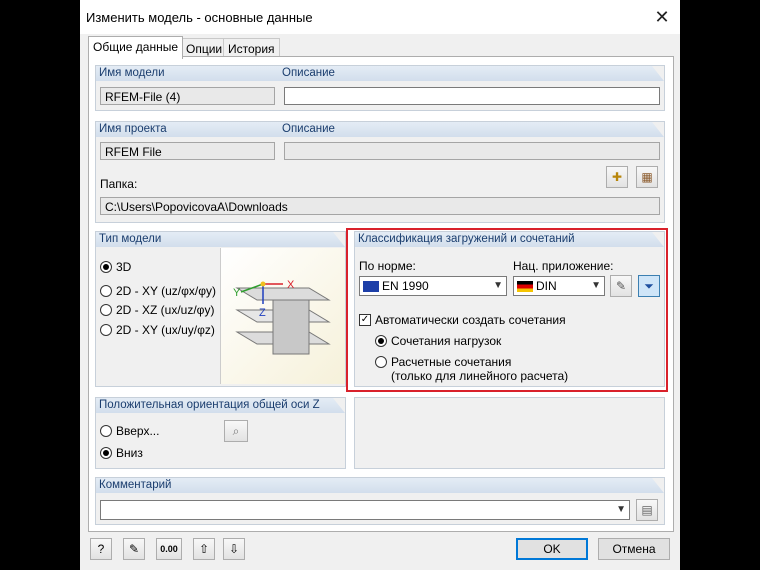  Describe the element at coordinates (262, 313) in the screenshot. I see `axis-z-label: Z` at that location.